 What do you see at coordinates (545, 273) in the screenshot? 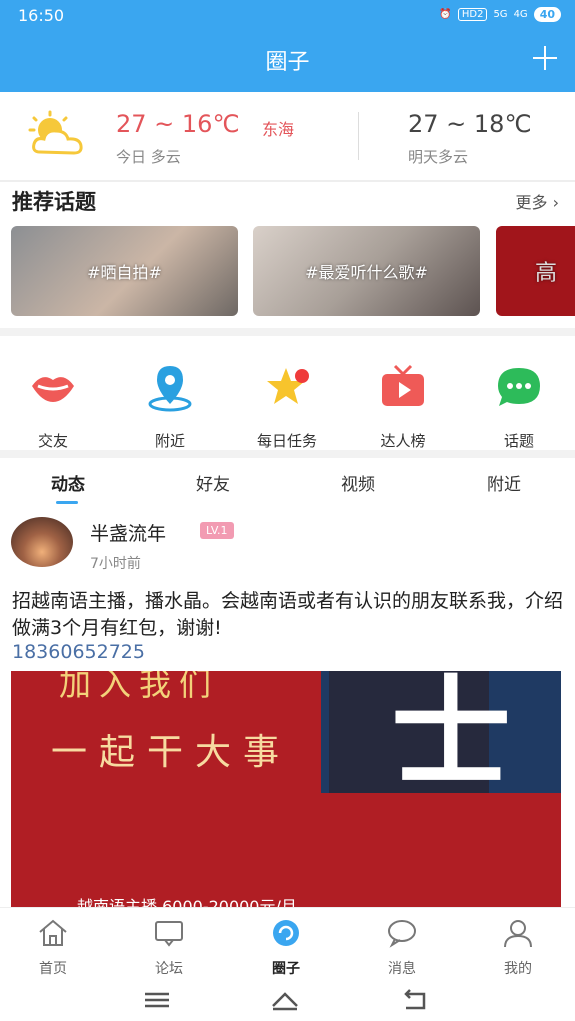
I see `topic-label: 高` at bounding box center [545, 273].